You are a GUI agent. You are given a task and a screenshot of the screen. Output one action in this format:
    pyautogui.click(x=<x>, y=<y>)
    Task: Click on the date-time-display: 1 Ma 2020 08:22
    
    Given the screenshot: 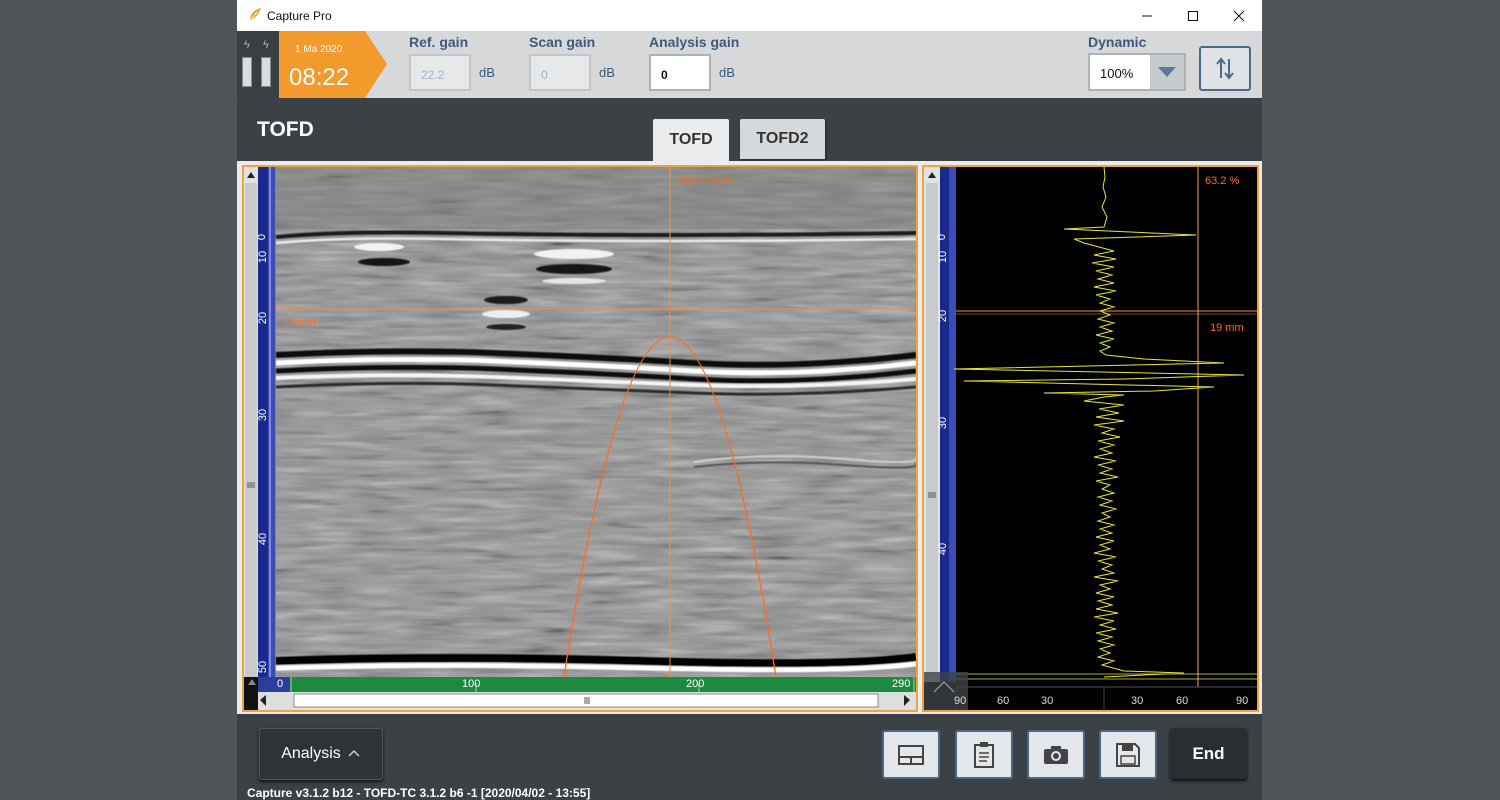 What is the action you would take?
    pyautogui.click(x=333, y=64)
    